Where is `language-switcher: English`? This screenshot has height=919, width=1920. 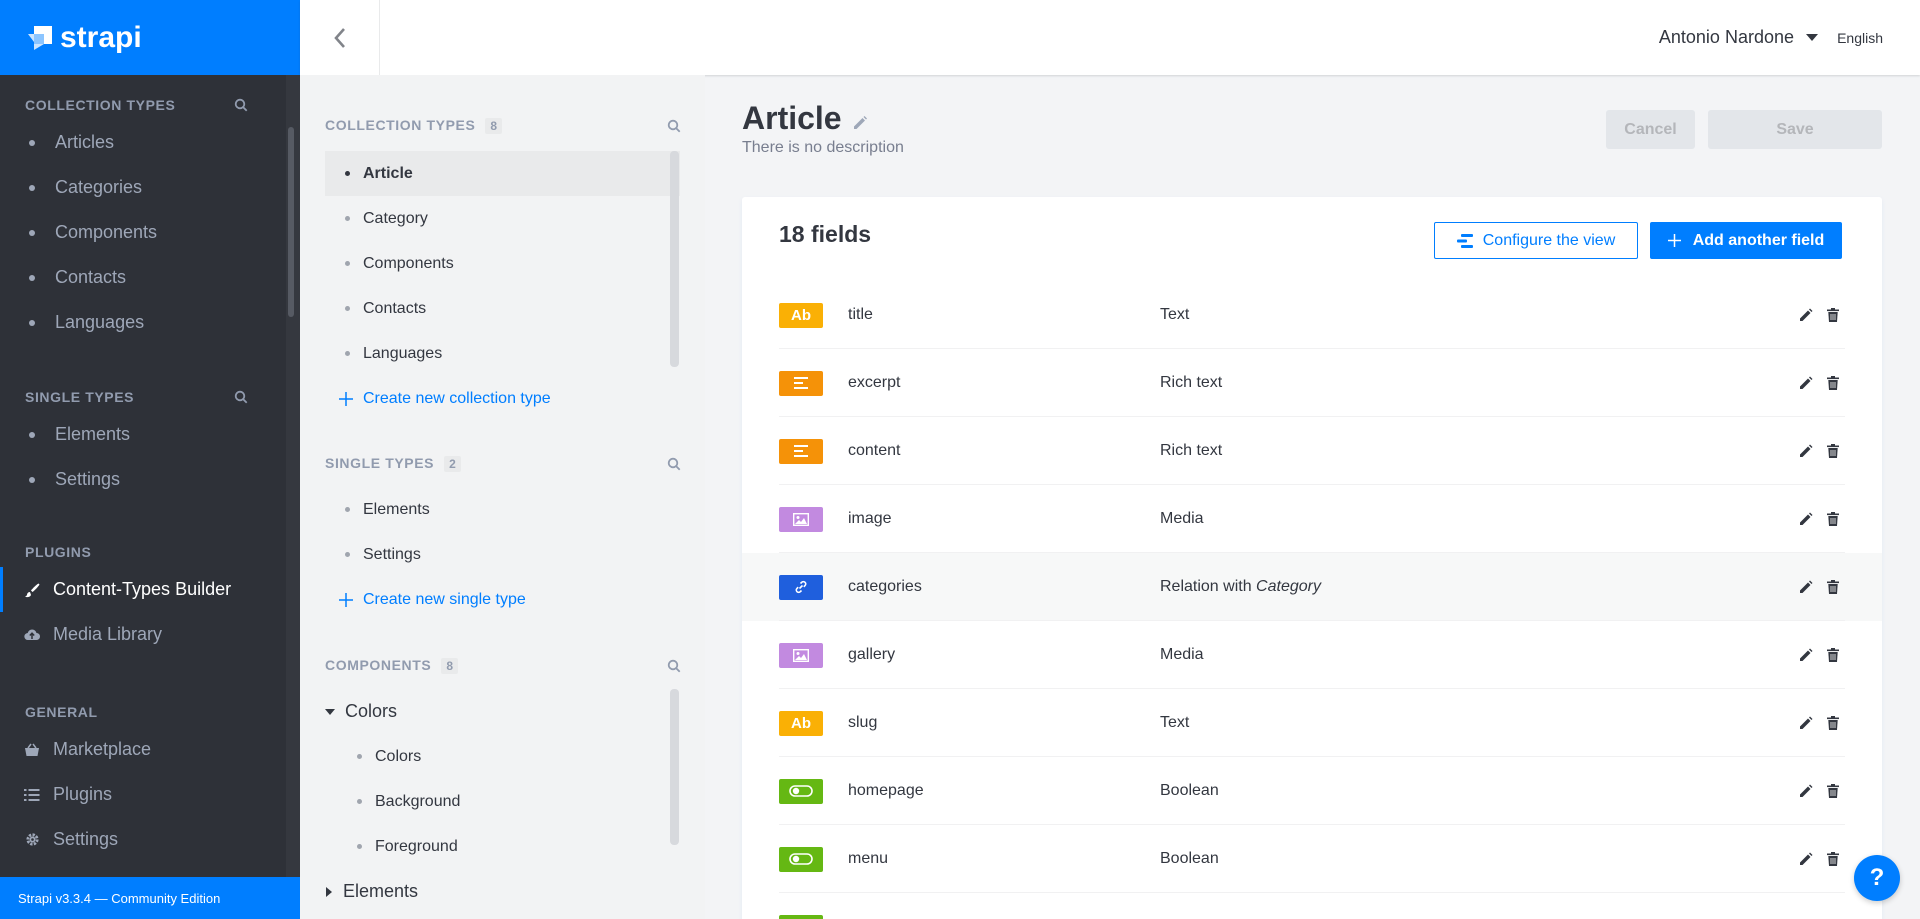
language-switcher: English is located at coordinates (1860, 37).